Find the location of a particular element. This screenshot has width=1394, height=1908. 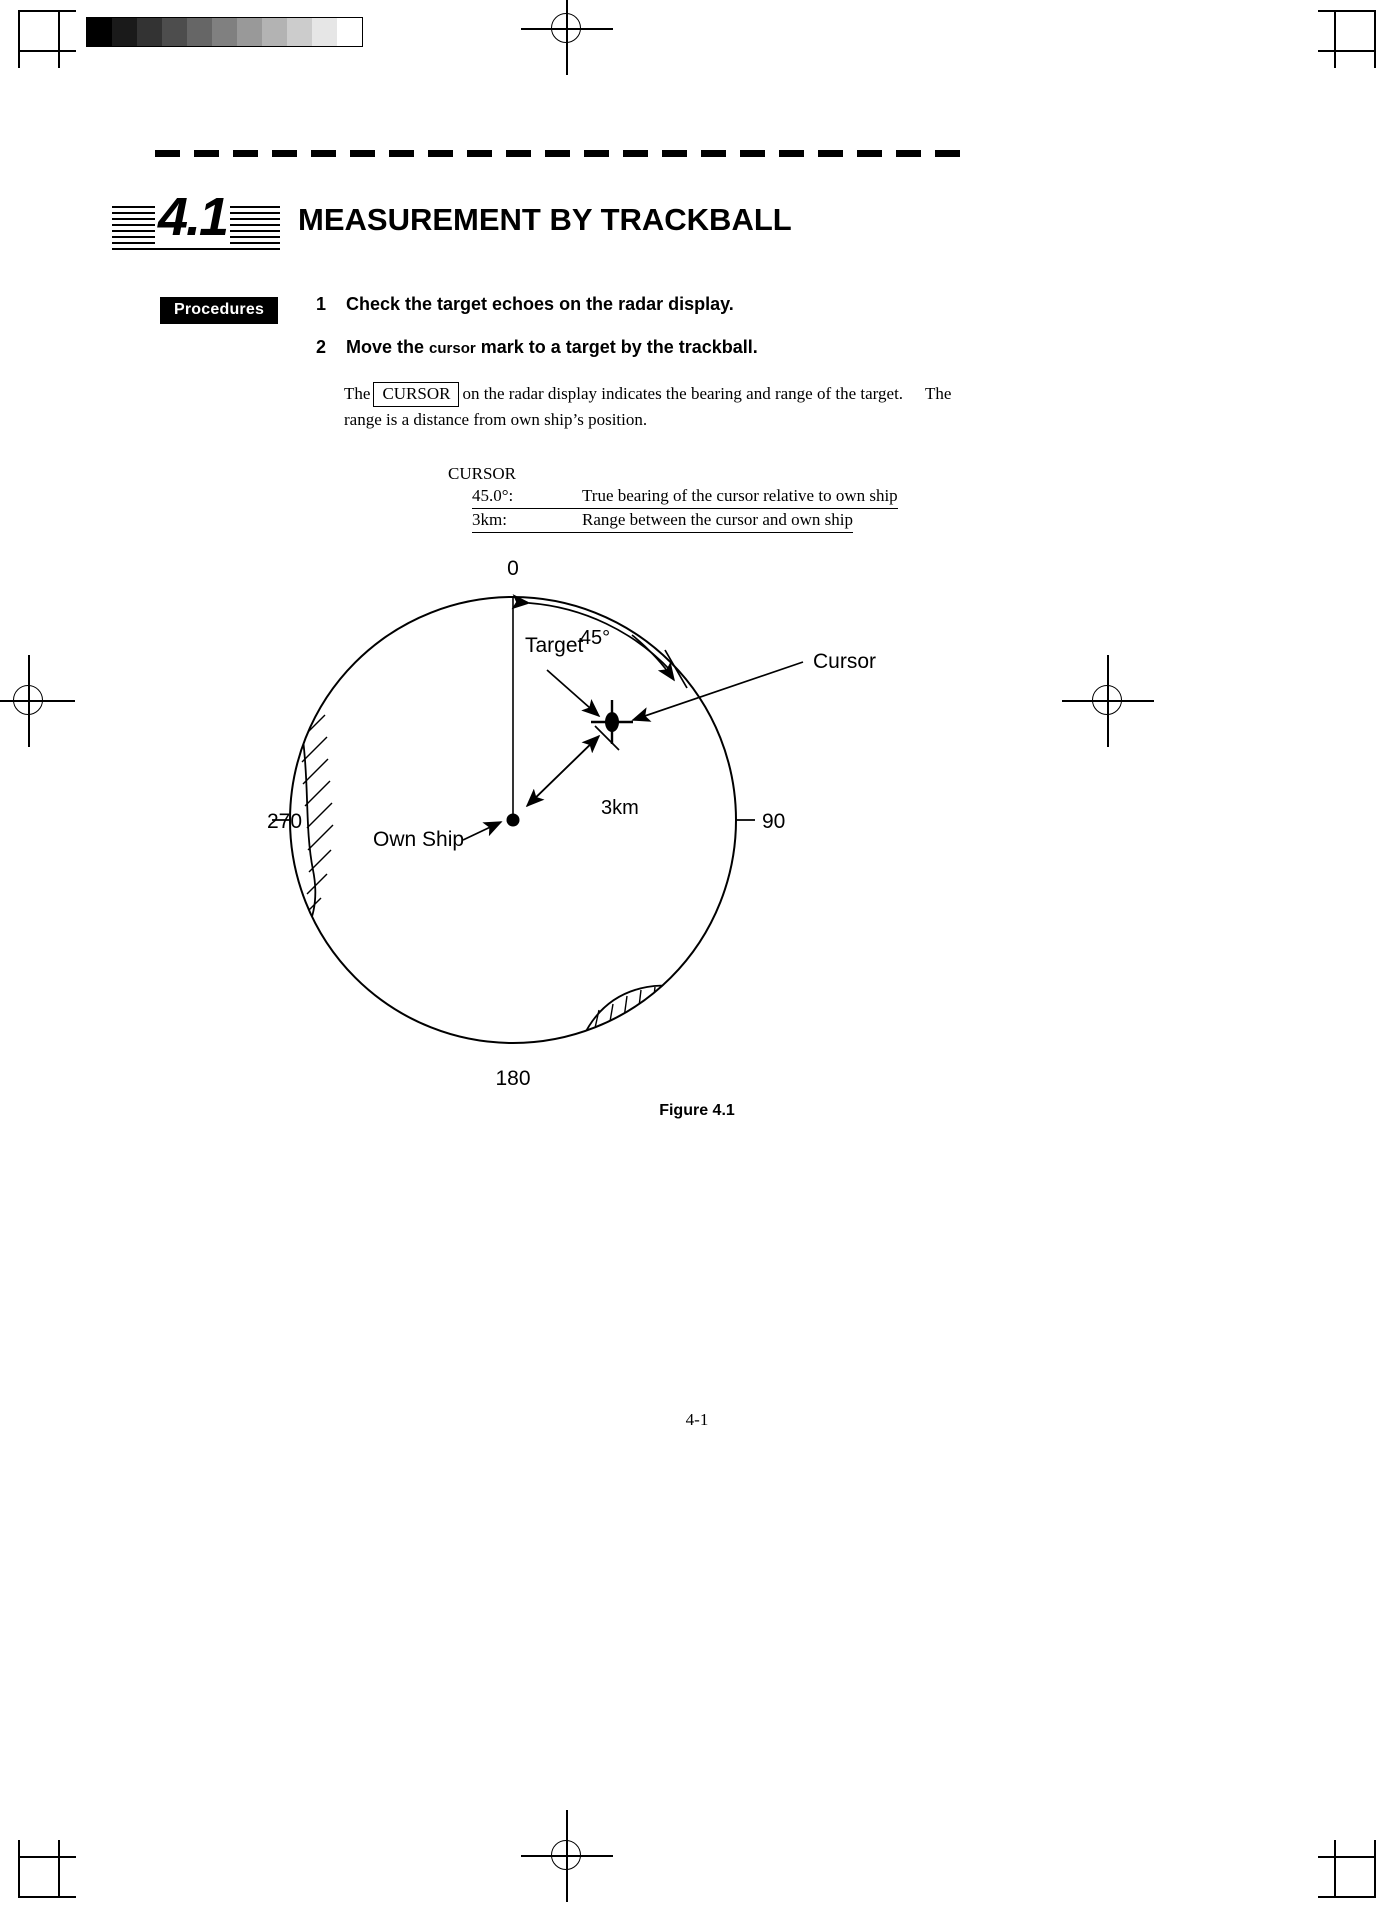

section-number-badge: 4.1 is located at coordinates (196, 220).